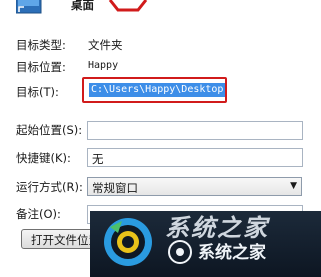 The image size is (321, 277). What do you see at coordinates (105, 45) in the screenshot?
I see `target-type-value: 文件夹` at bounding box center [105, 45].